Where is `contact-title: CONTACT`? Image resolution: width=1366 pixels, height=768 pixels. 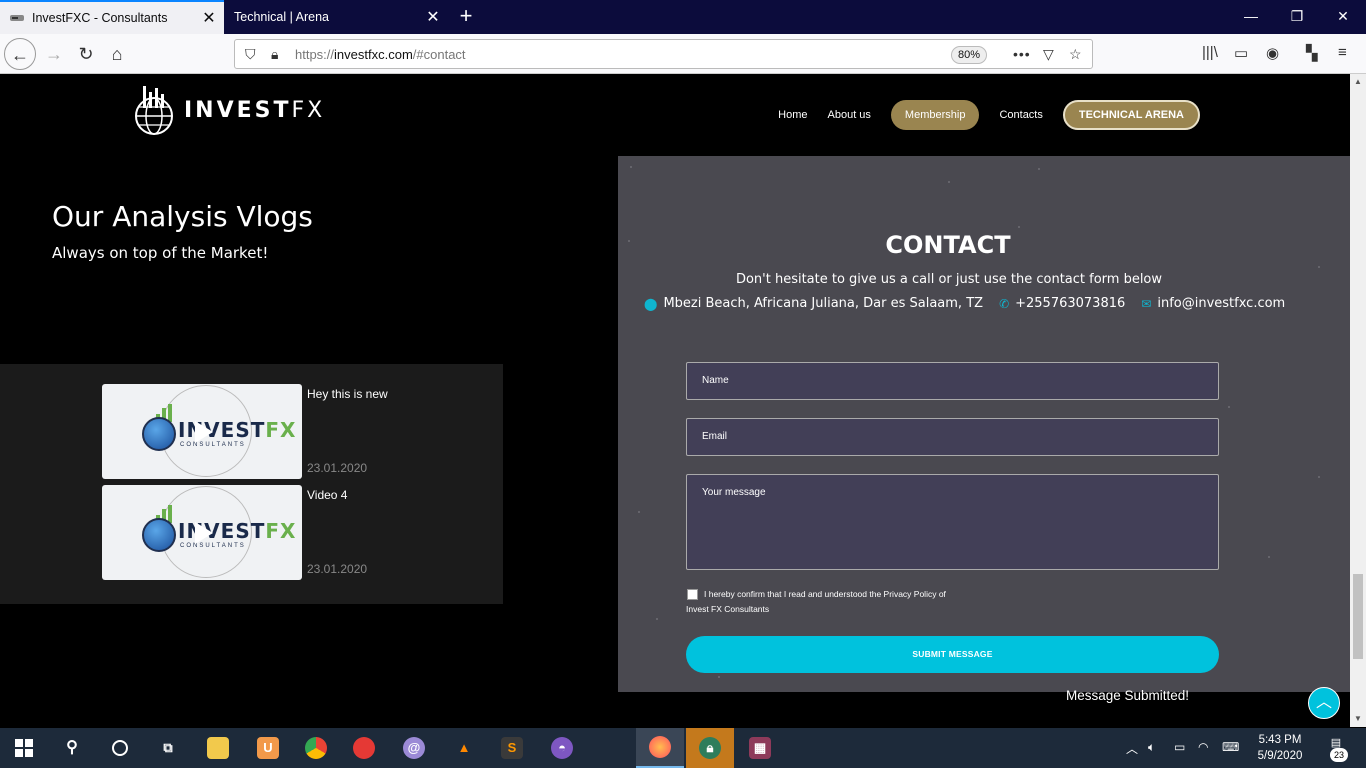
contact-title: CONTACT is located at coordinates (948, 245).